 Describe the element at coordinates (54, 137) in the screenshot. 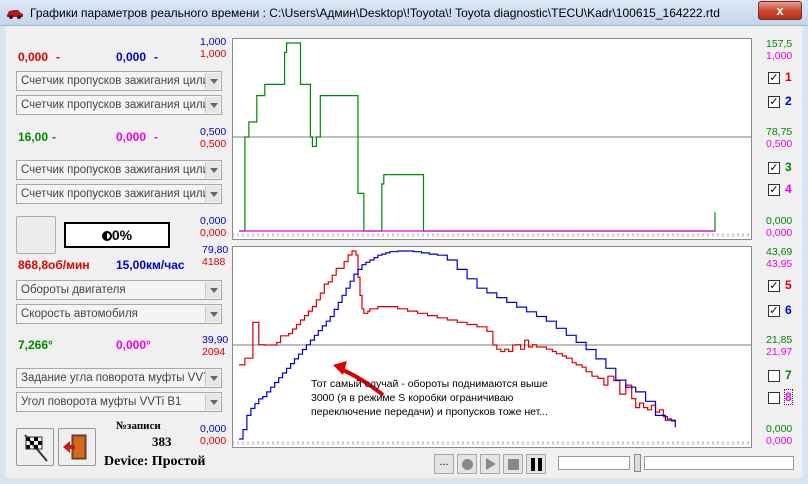

I see `ch3-unit-dash: -` at that location.